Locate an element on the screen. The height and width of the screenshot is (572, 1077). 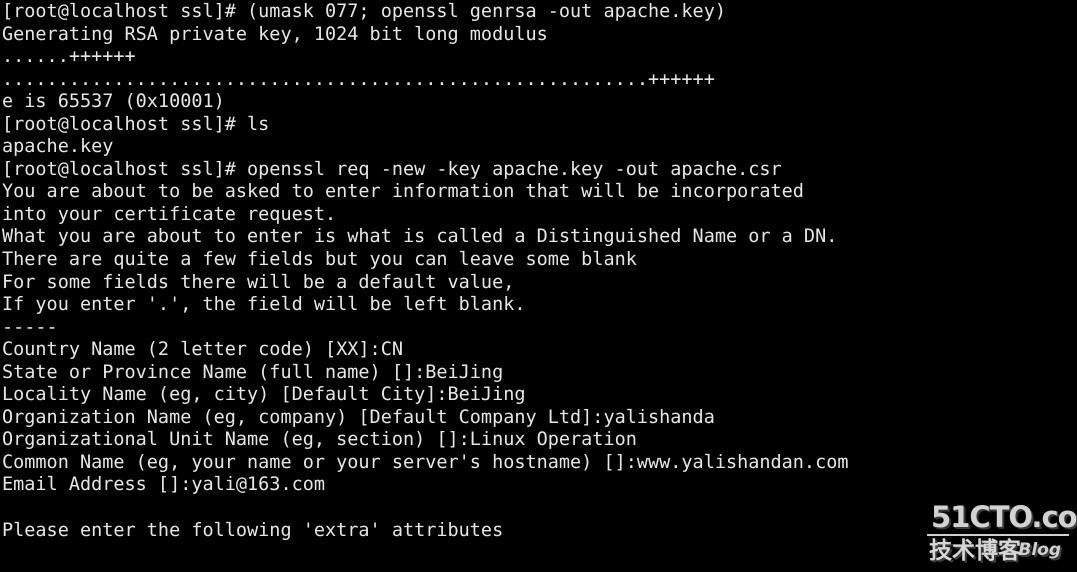
terminal-line: apache.key is located at coordinates (58, 147).